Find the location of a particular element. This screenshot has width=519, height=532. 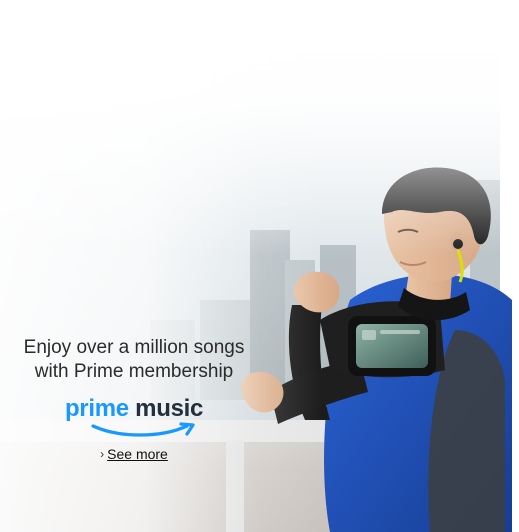

chevron-right-icon: › is located at coordinates (102, 454).